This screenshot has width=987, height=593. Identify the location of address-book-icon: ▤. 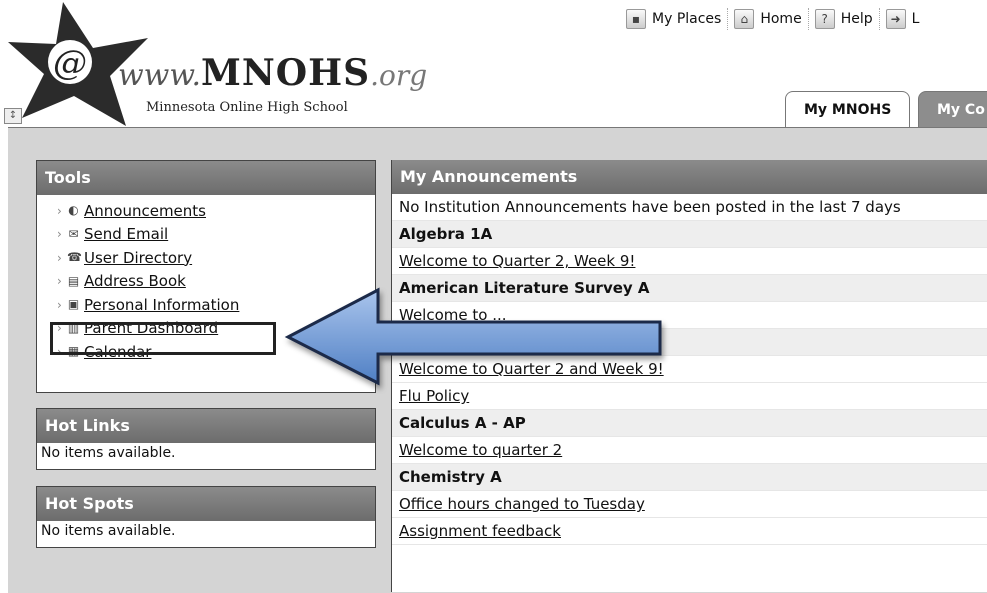
(73, 280).